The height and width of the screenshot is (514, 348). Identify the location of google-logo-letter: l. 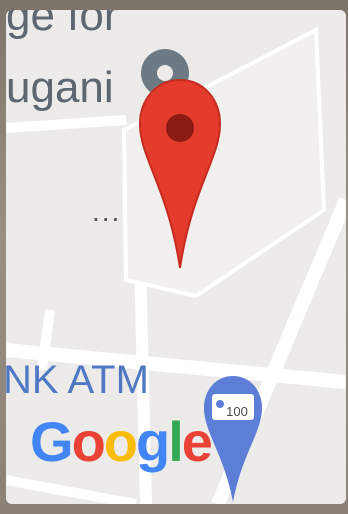
(176, 441).